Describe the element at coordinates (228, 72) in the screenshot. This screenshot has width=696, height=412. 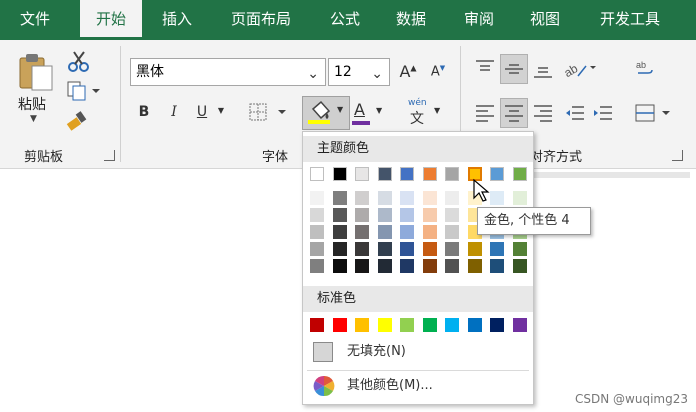
I see `font-name-combo: 黑体 ⌄` at that location.